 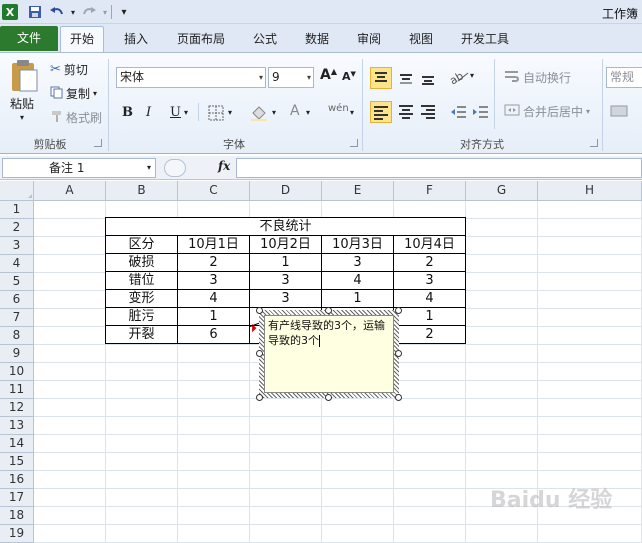 I want to click on row-header-8: 8, so click(x=17, y=336).